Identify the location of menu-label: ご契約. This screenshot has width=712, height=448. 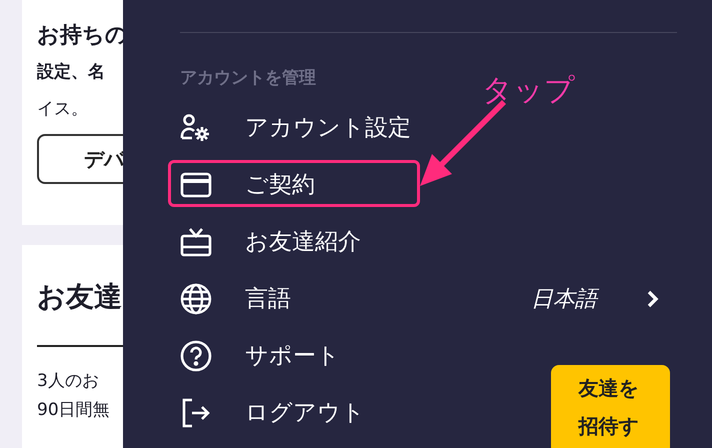
(280, 185).